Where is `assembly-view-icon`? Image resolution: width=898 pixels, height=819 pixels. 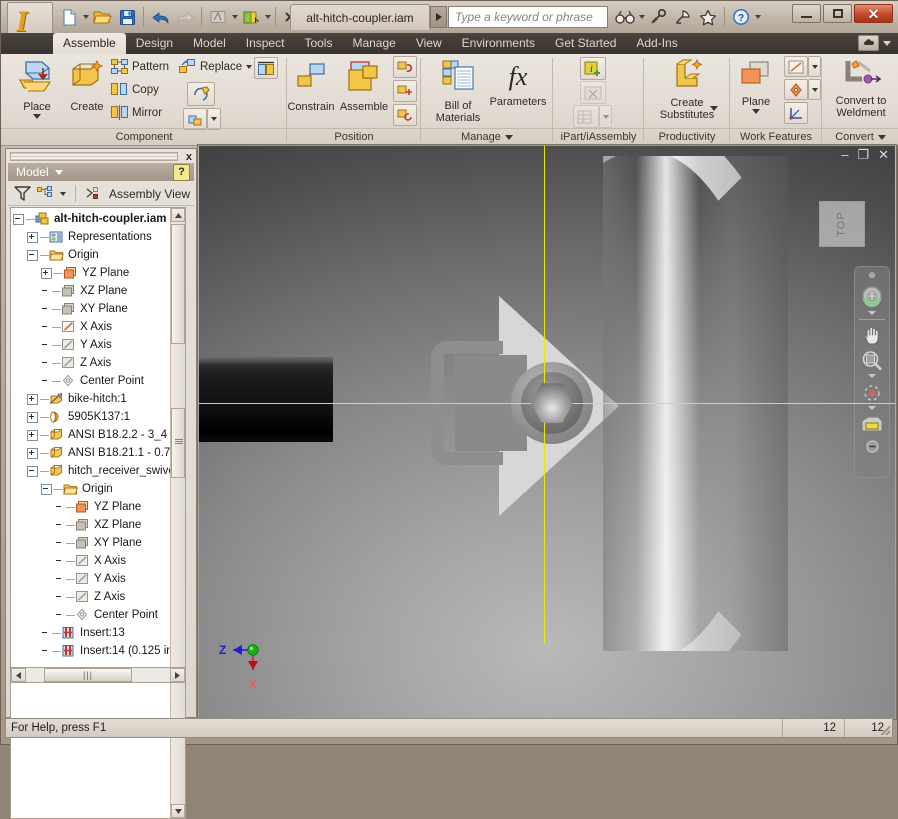 assembly-view-icon is located at coordinates (94, 193).